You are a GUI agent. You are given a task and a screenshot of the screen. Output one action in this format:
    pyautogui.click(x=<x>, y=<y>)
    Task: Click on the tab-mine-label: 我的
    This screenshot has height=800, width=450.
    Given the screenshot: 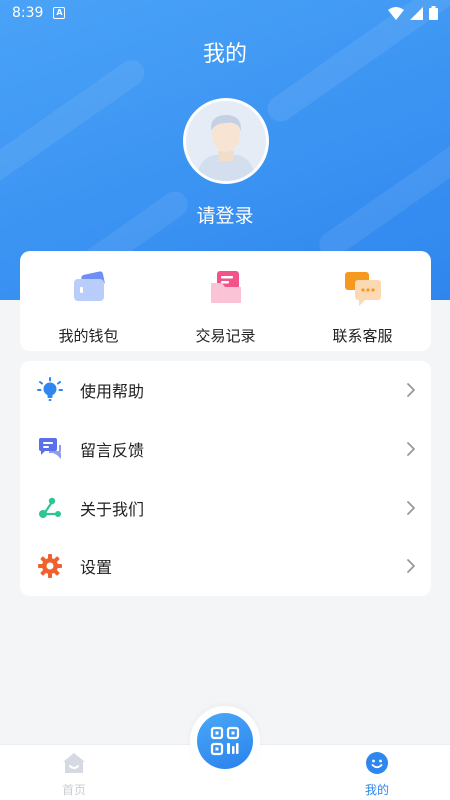 What is the action you would take?
    pyautogui.click(x=376, y=790)
    